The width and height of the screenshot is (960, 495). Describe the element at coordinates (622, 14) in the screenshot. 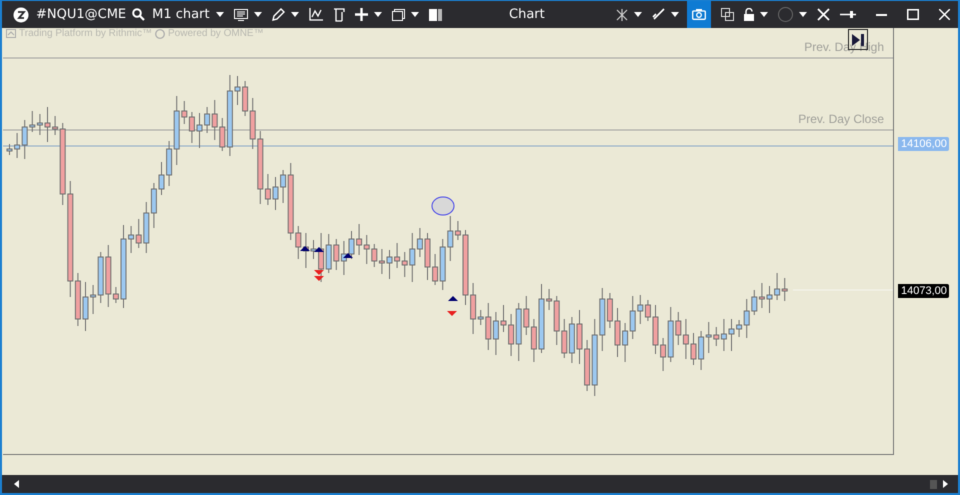

I see `crosshair-icon` at that location.